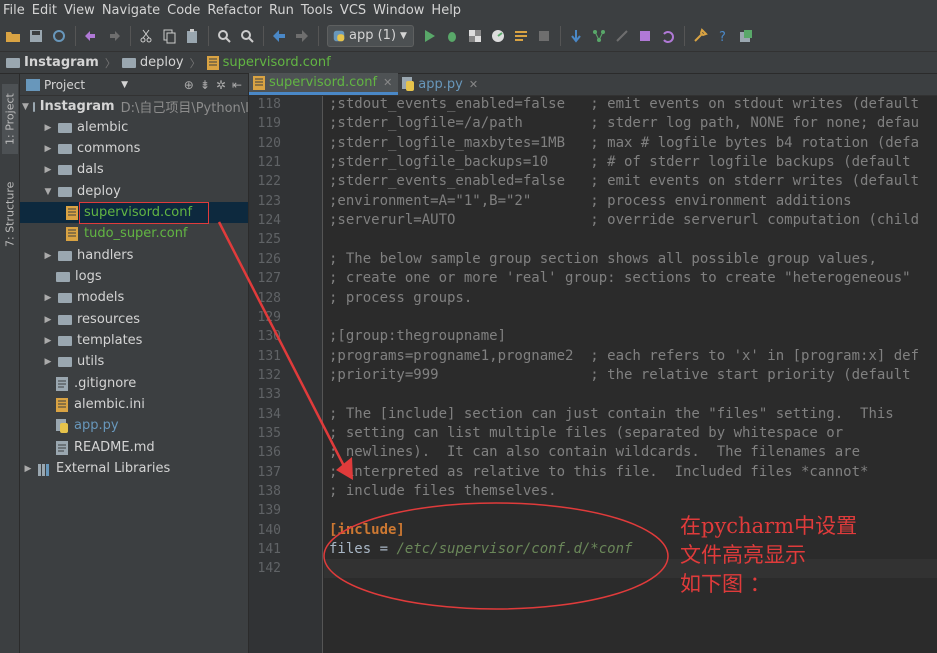 The width and height of the screenshot is (937, 653). What do you see at coordinates (134, 319) in the screenshot?
I see `tree-item: ▶ resources` at bounding box center [134, 319].